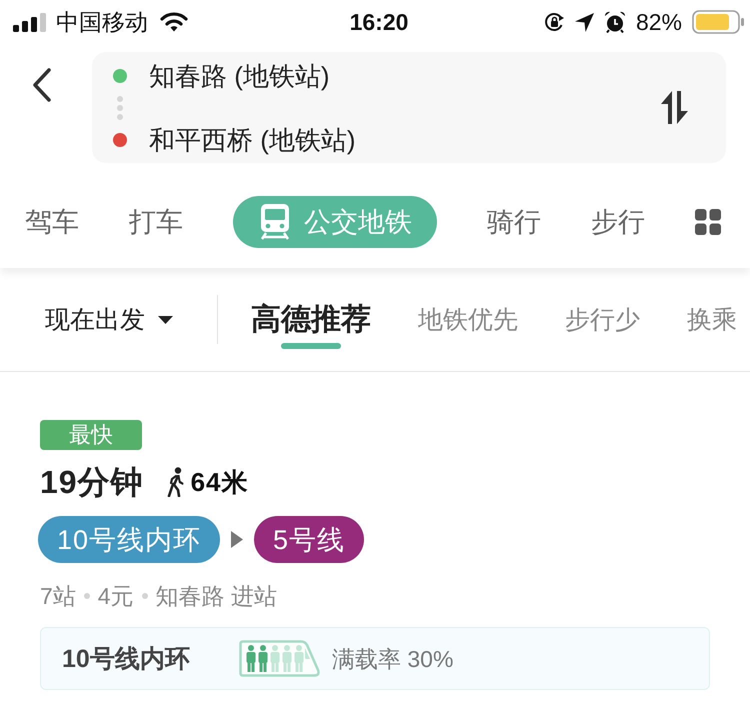 The width and height of the screenshot is (750, 727). What do you see at coordinates (102, 22) in the screenshot?
I see `carrier-name: 中国移动` at bounding box center [102, 22].